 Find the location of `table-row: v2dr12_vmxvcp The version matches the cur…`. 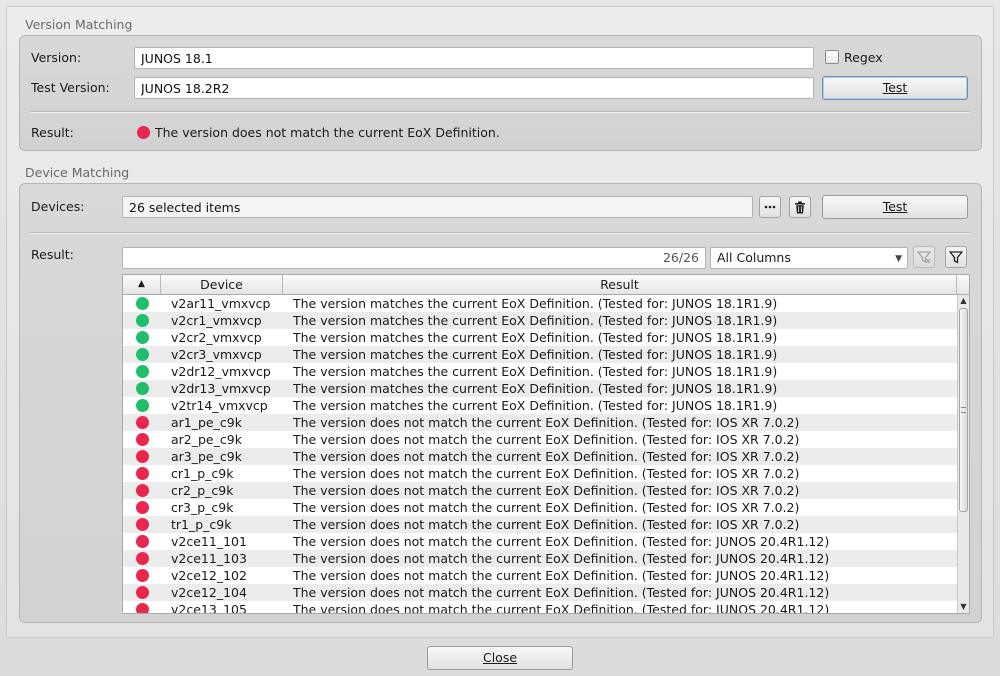

table-row: v2dr12_vmxvcp The version matches the cur… is located at coordinates (540, 371).